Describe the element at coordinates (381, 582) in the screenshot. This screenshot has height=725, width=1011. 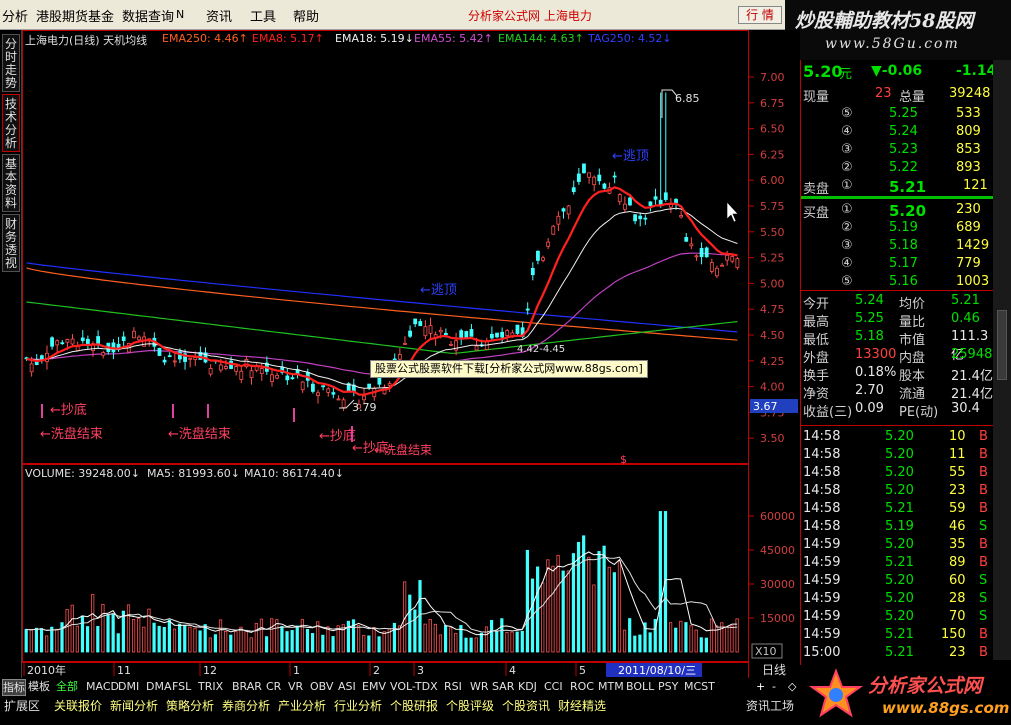
I see `volume-bars` at that location.